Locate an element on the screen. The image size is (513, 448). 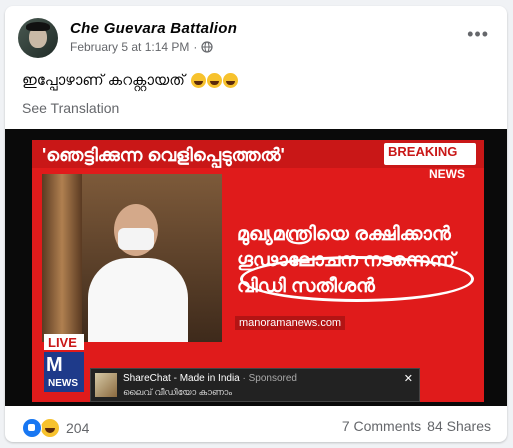
reaction-summary: 204 is located at coordinates (55, 428).